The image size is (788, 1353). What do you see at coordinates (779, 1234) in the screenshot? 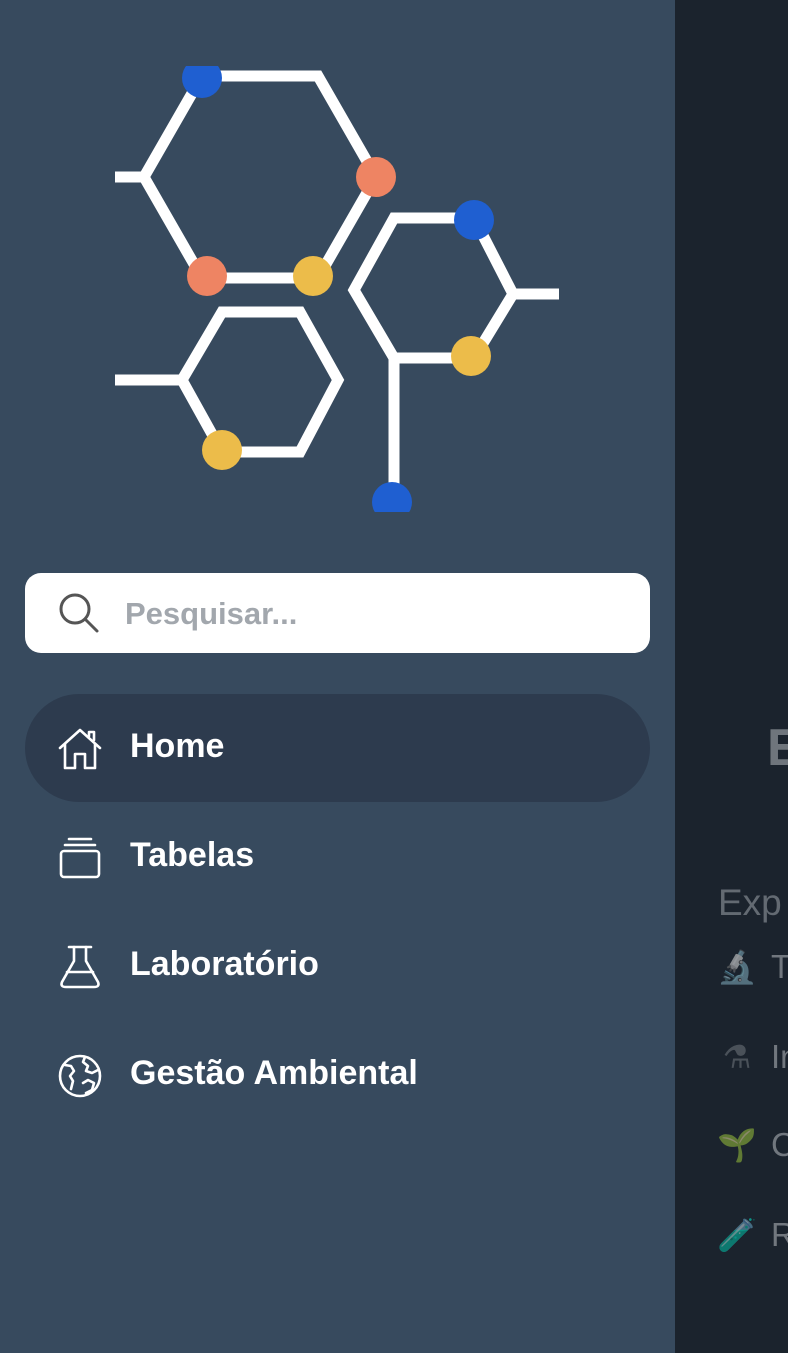
I see `main-list-item-label: R` at bounding box center [779, 1234].